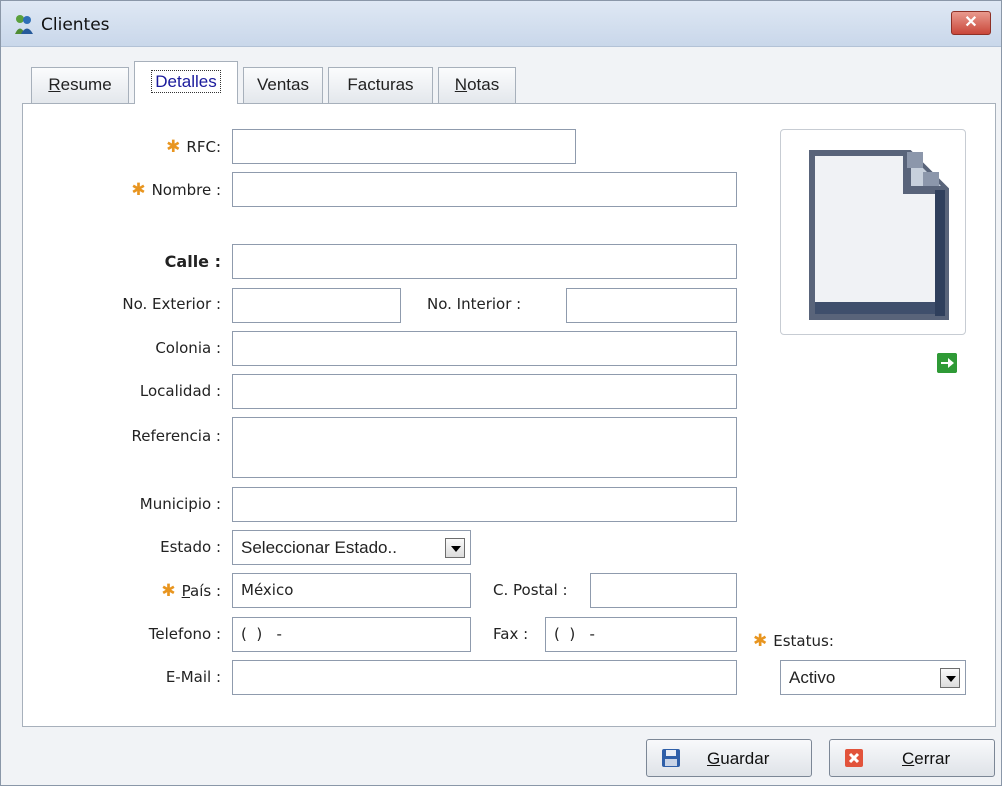 This screenshot has width=1002, height=787. What do you see at coordinates (75, 25) in the screenshot?
I see `window-title: Clientes` at bounding box center [75, 25].